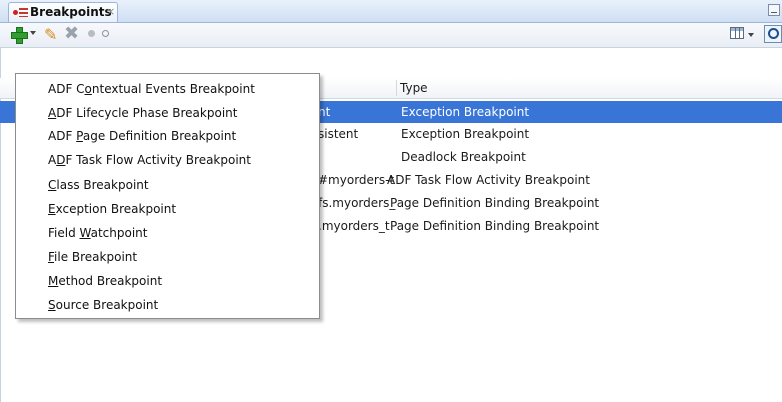  What do you see at coordinates (15, 12) in the screenshot?
I see `breakpoint-dot-icon` at bounding box center [15, 12].